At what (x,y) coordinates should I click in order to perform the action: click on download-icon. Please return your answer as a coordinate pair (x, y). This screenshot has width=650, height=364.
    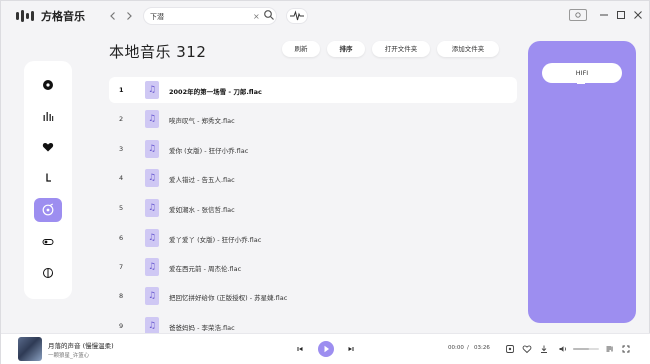
    Looking at the image, I should click on (48, 177).